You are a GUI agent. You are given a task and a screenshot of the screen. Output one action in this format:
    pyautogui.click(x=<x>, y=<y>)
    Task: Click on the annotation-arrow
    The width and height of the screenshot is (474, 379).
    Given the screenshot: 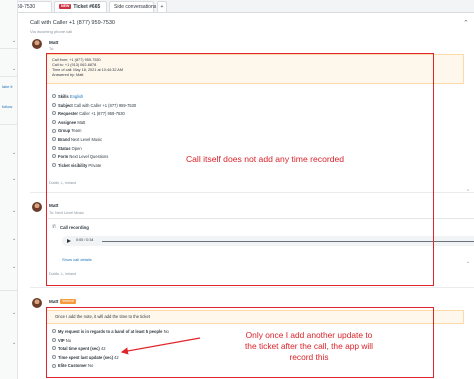 What is the action you would take?
    pyautogui.click(x=160, y=346)
    